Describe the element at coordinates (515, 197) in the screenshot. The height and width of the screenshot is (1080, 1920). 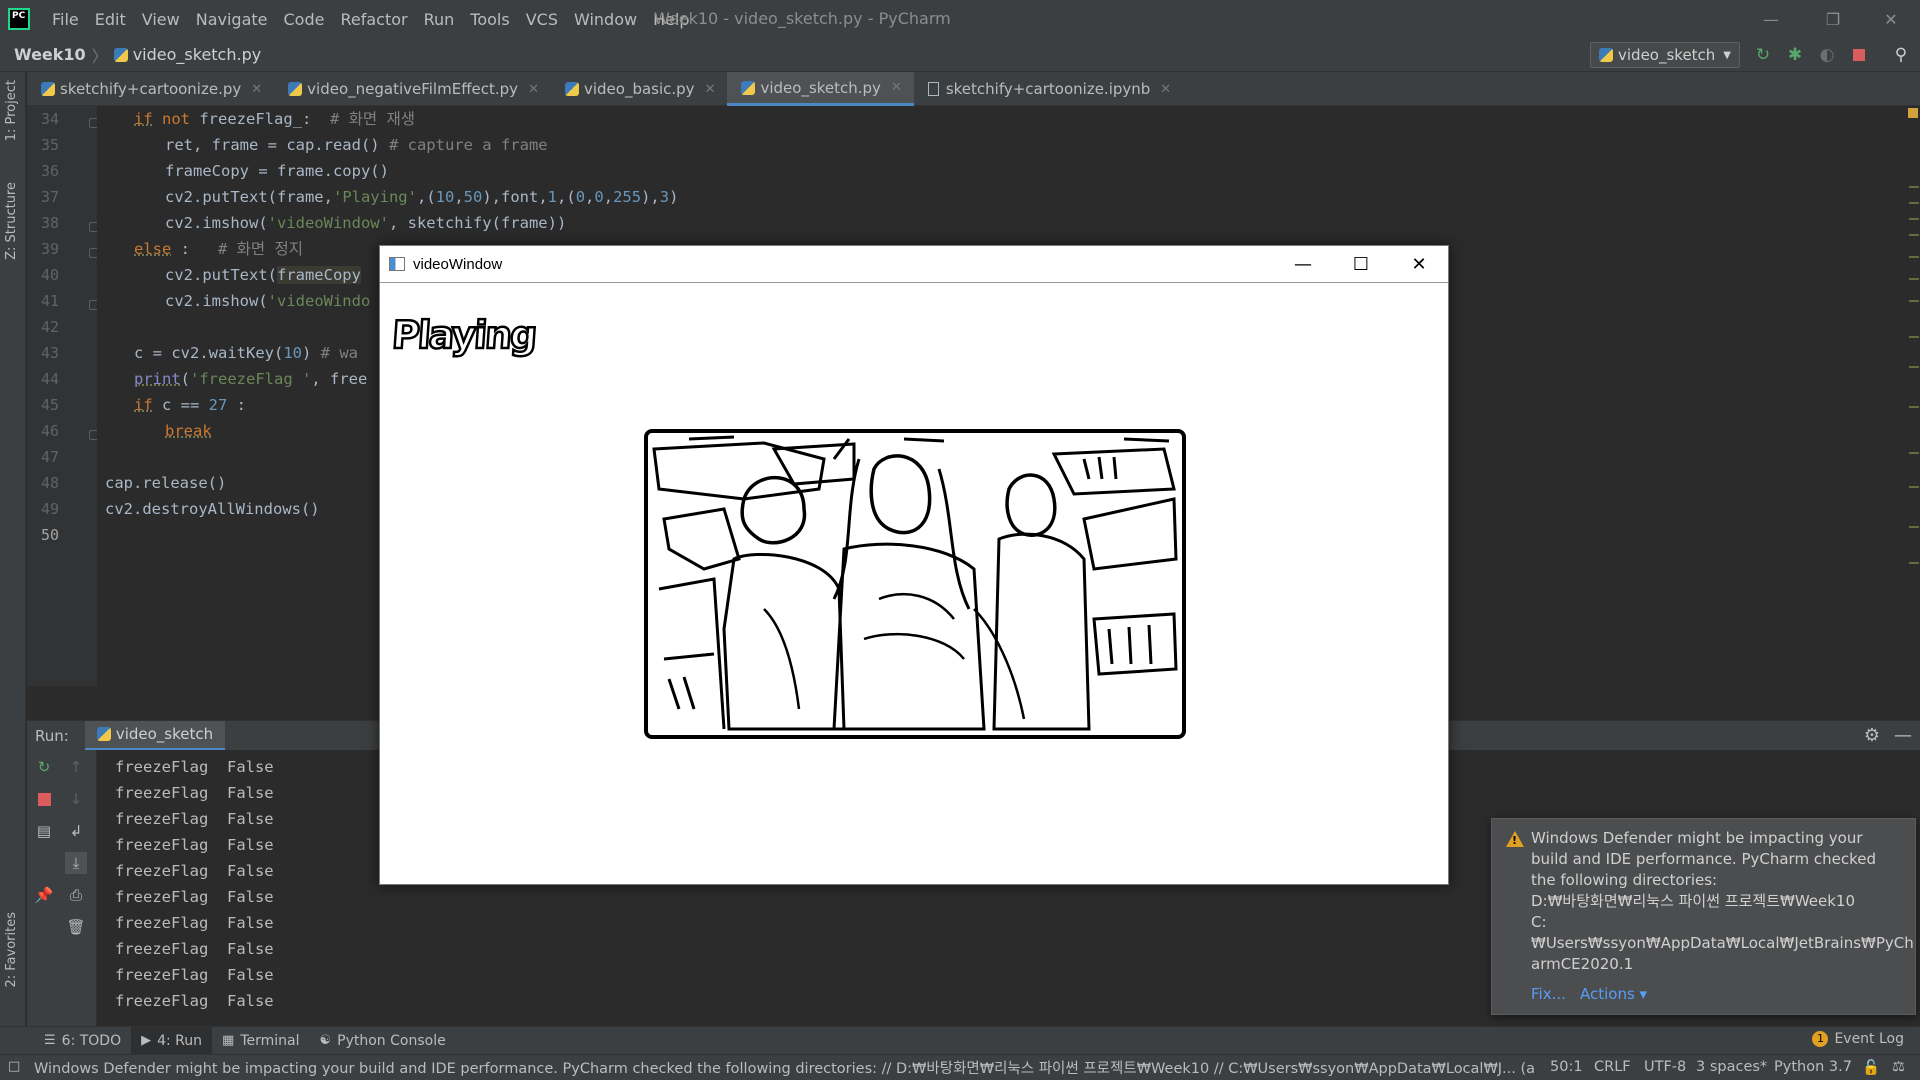
I see `code-token: ),font,` at that location.